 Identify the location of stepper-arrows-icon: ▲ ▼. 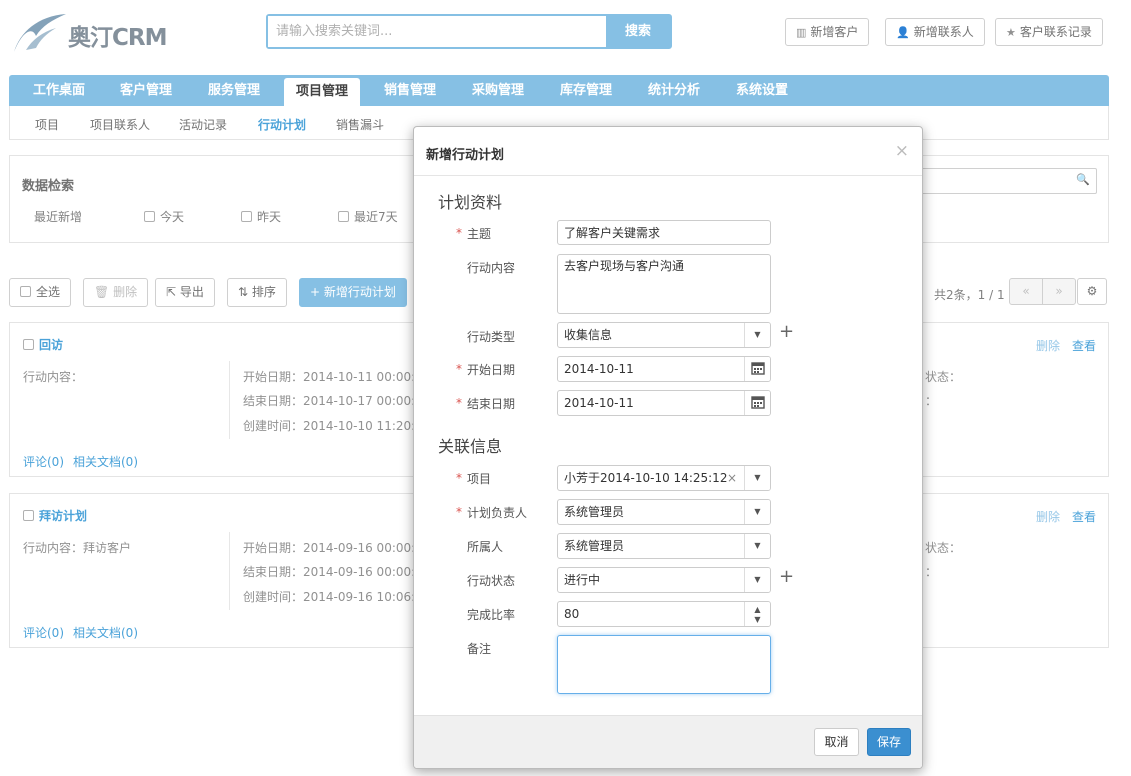
(757, 614).